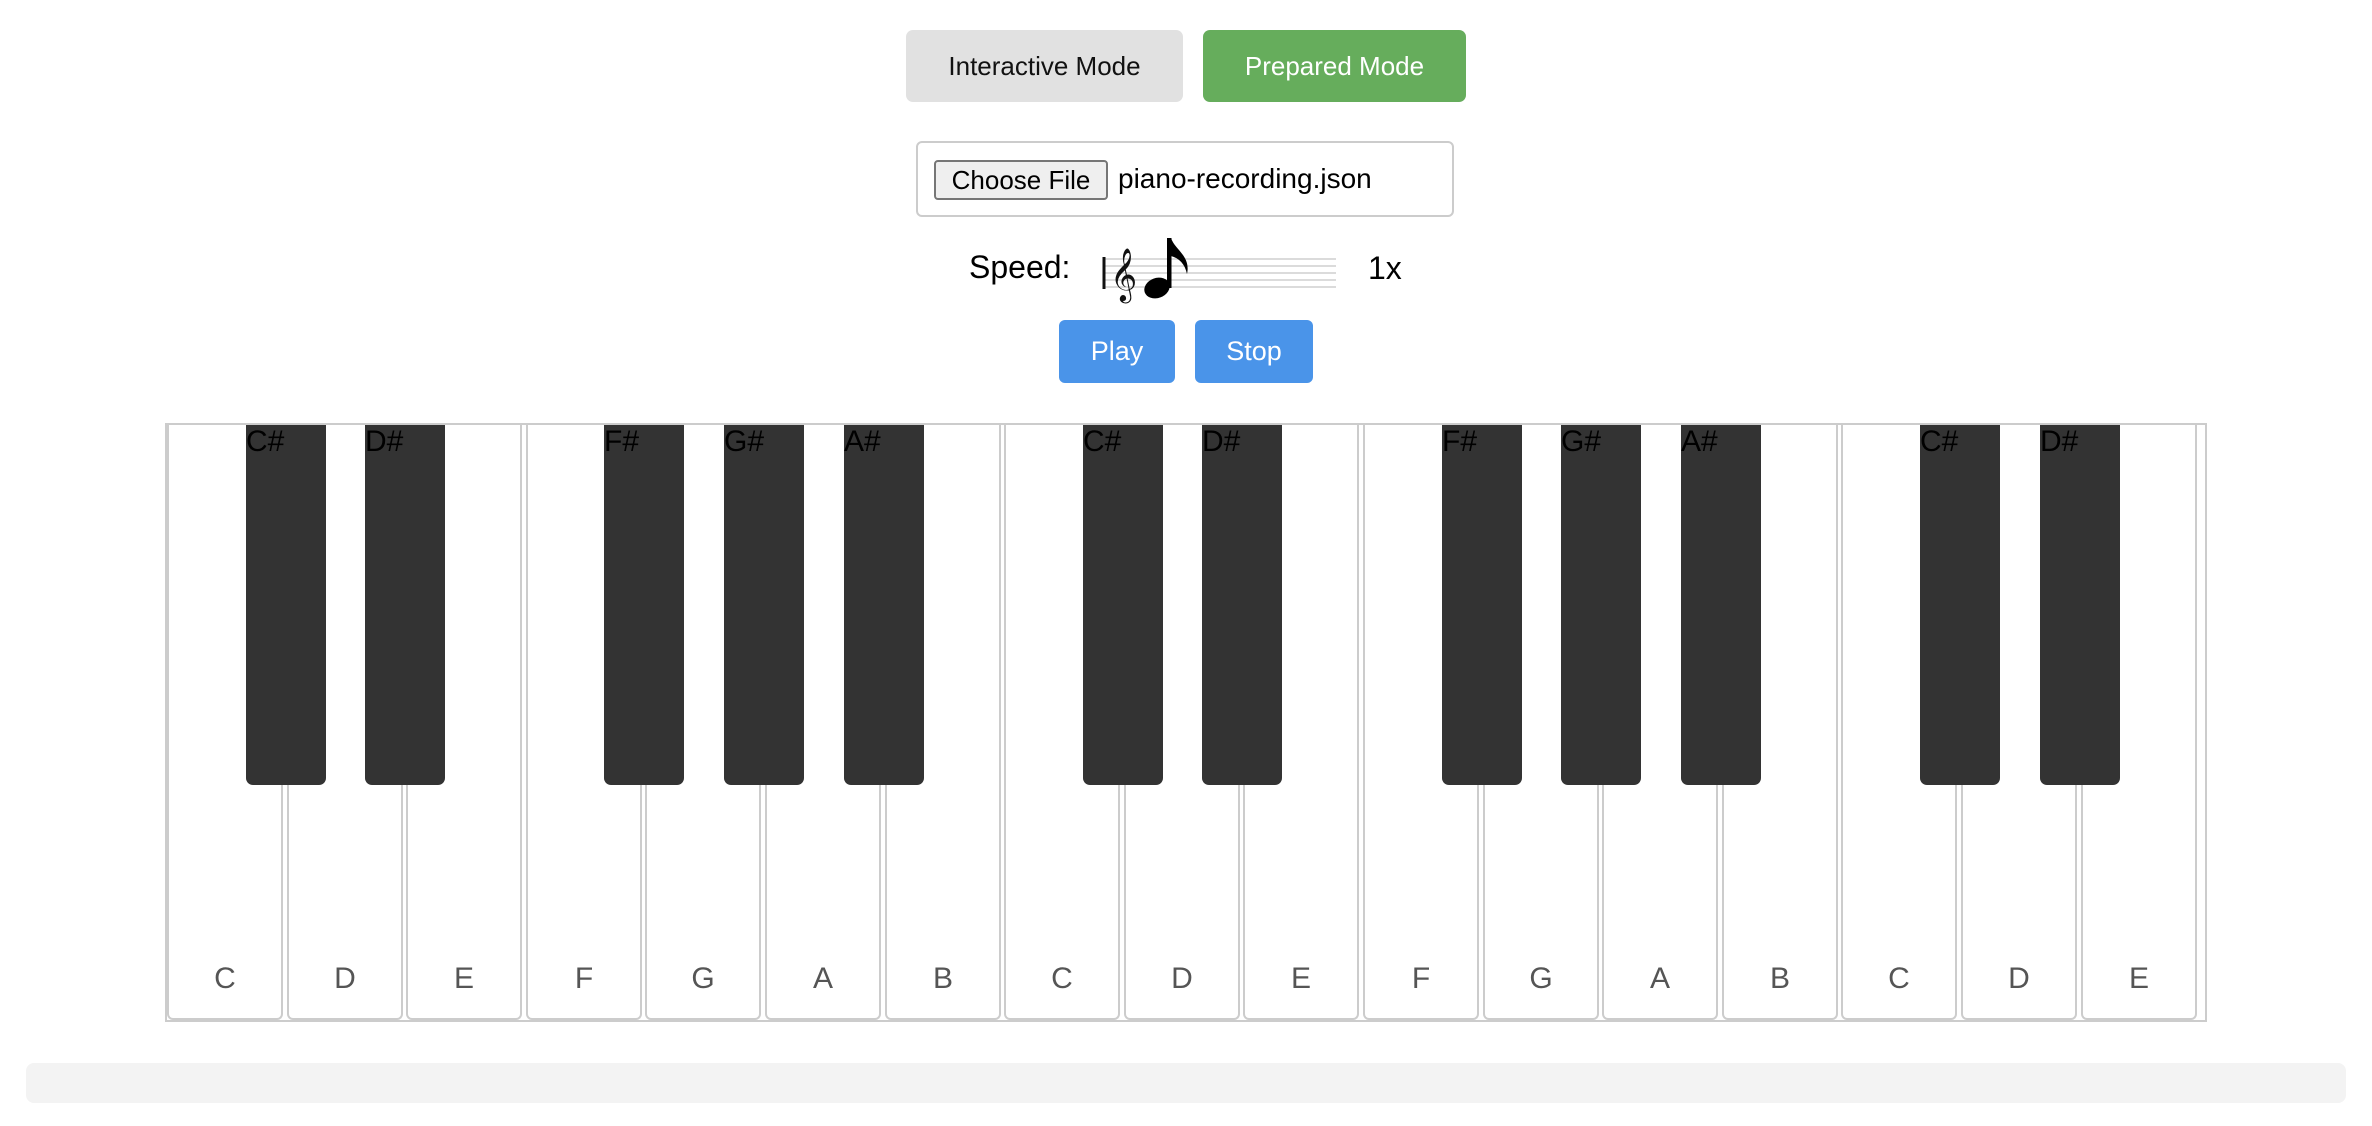 This screenshot has width=2372, height=1126. Describe the element at coordinates (1117, 351) in the screenshot. I see `play-button: Play` at that location.